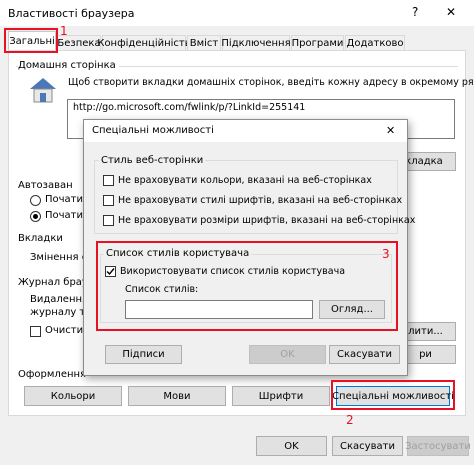 Image resolution: width=474 pixels, height=465 pixels. Describe the element at coordinates (256, 42) in the screenshot. I see `tab-connections: Підключення` at that location.